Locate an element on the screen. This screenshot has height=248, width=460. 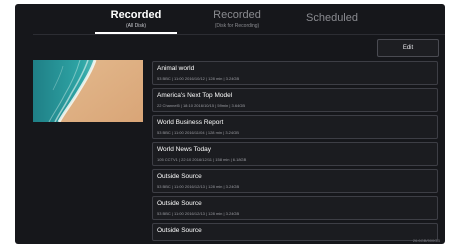
tab-recorded-disk-for-recording: Recorded (Disk for Recording) is located at coordinates (237, 19).